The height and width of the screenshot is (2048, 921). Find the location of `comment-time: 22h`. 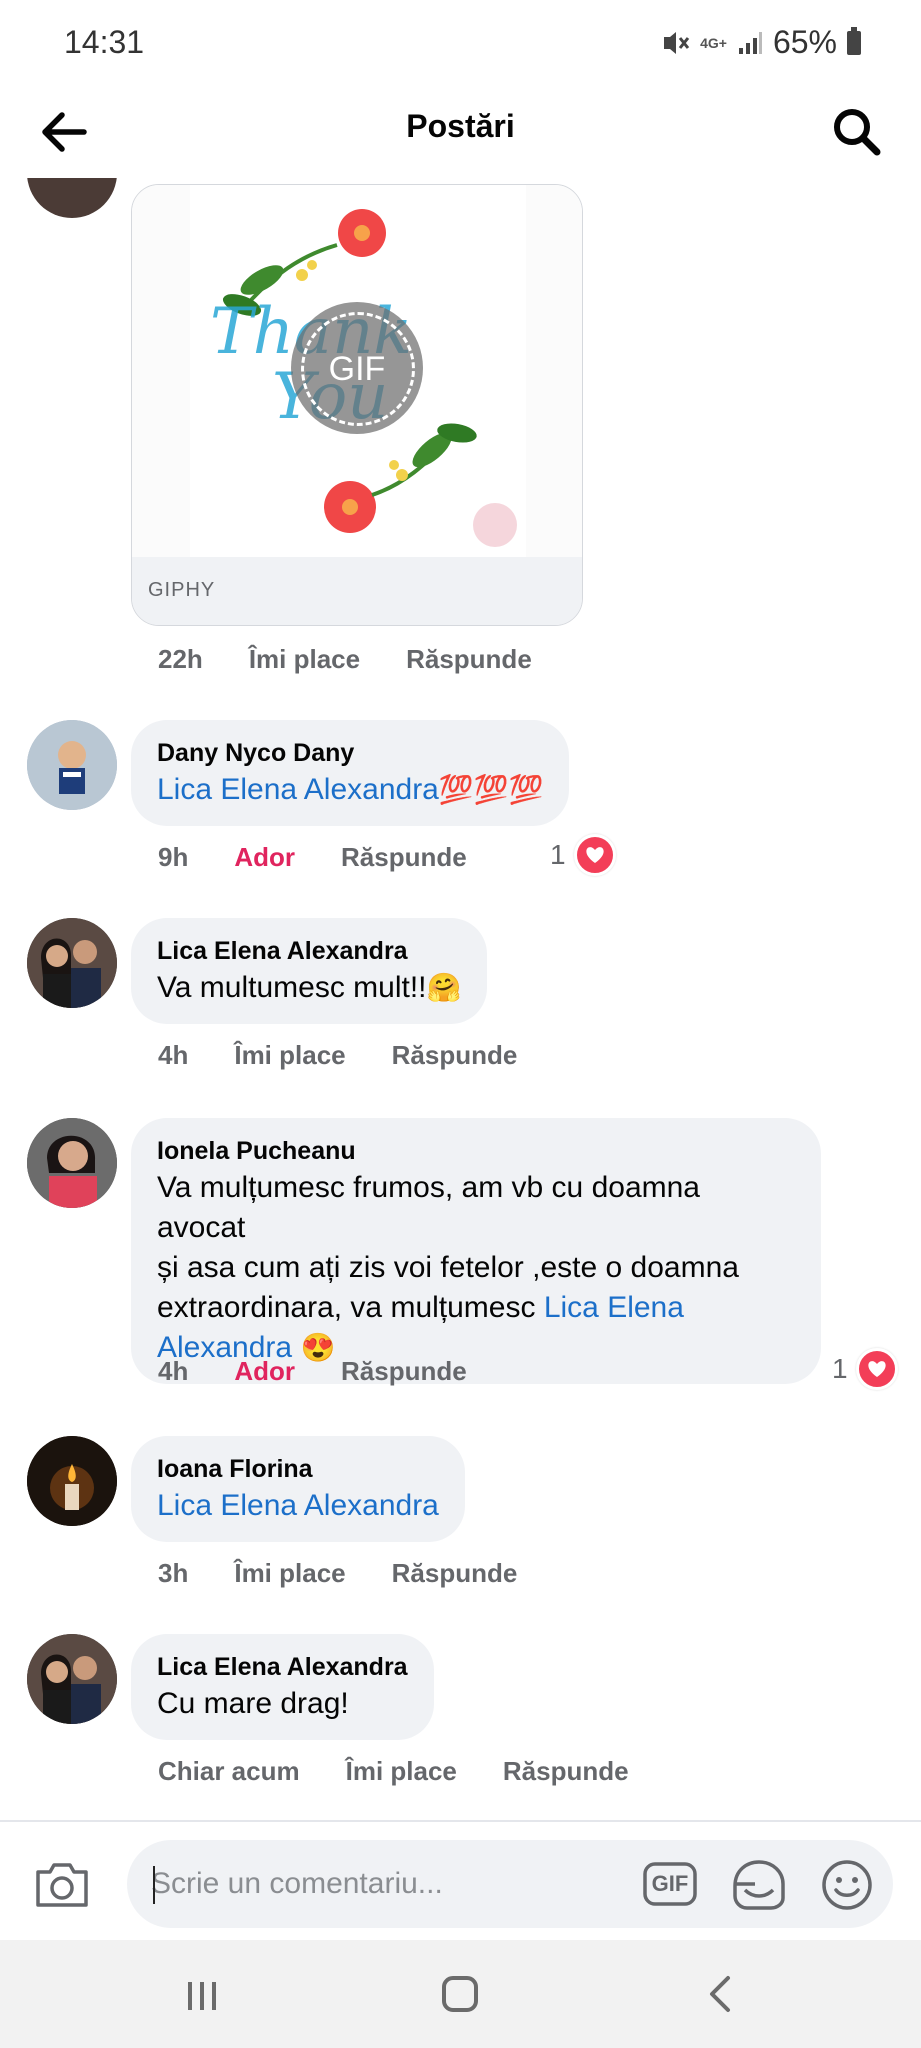

comment-time: 22h is located at coordinates (180, 659).